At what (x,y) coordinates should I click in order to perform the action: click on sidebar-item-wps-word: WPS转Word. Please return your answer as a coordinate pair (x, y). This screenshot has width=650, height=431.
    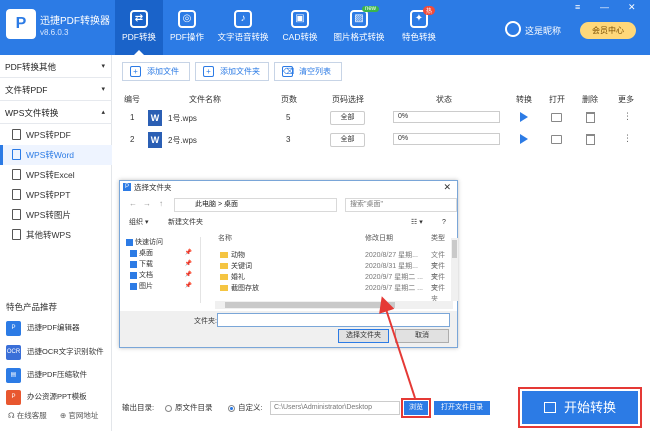
    Looking at the image, I should click on (56, 155).